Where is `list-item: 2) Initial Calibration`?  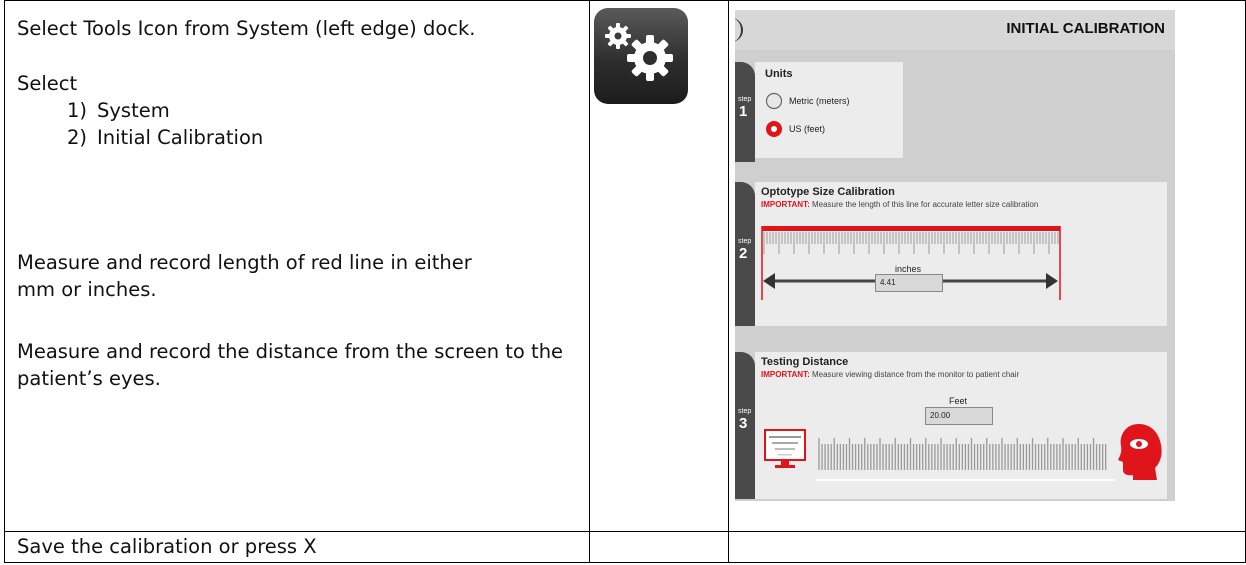
list-item: 2) Initial Calibration is located at coordinates (165, 137).